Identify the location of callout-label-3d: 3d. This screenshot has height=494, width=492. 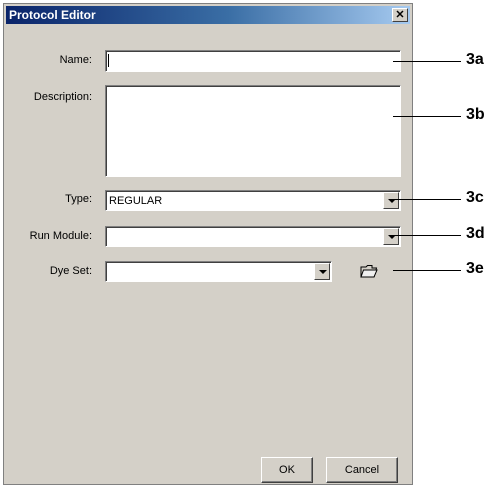
(475, 233).